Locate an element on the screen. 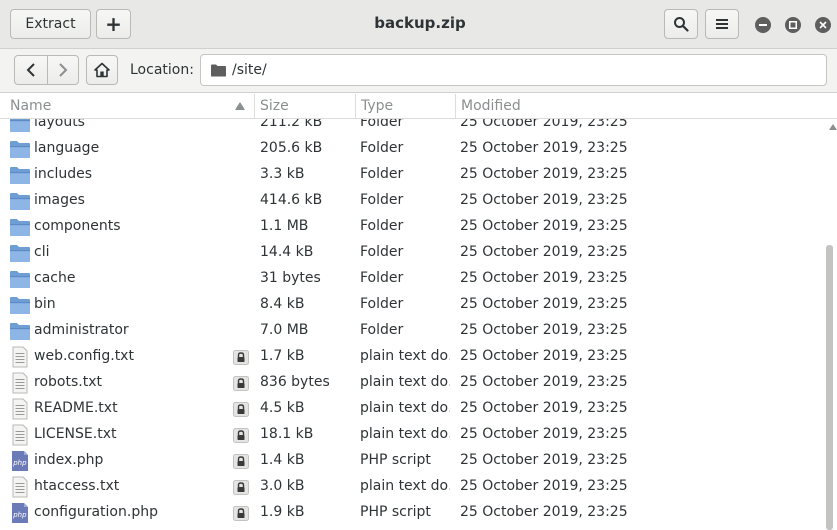 This screenshot has height=530, width=837. file-size: 31 bytes is located at coordinates (290, 278).